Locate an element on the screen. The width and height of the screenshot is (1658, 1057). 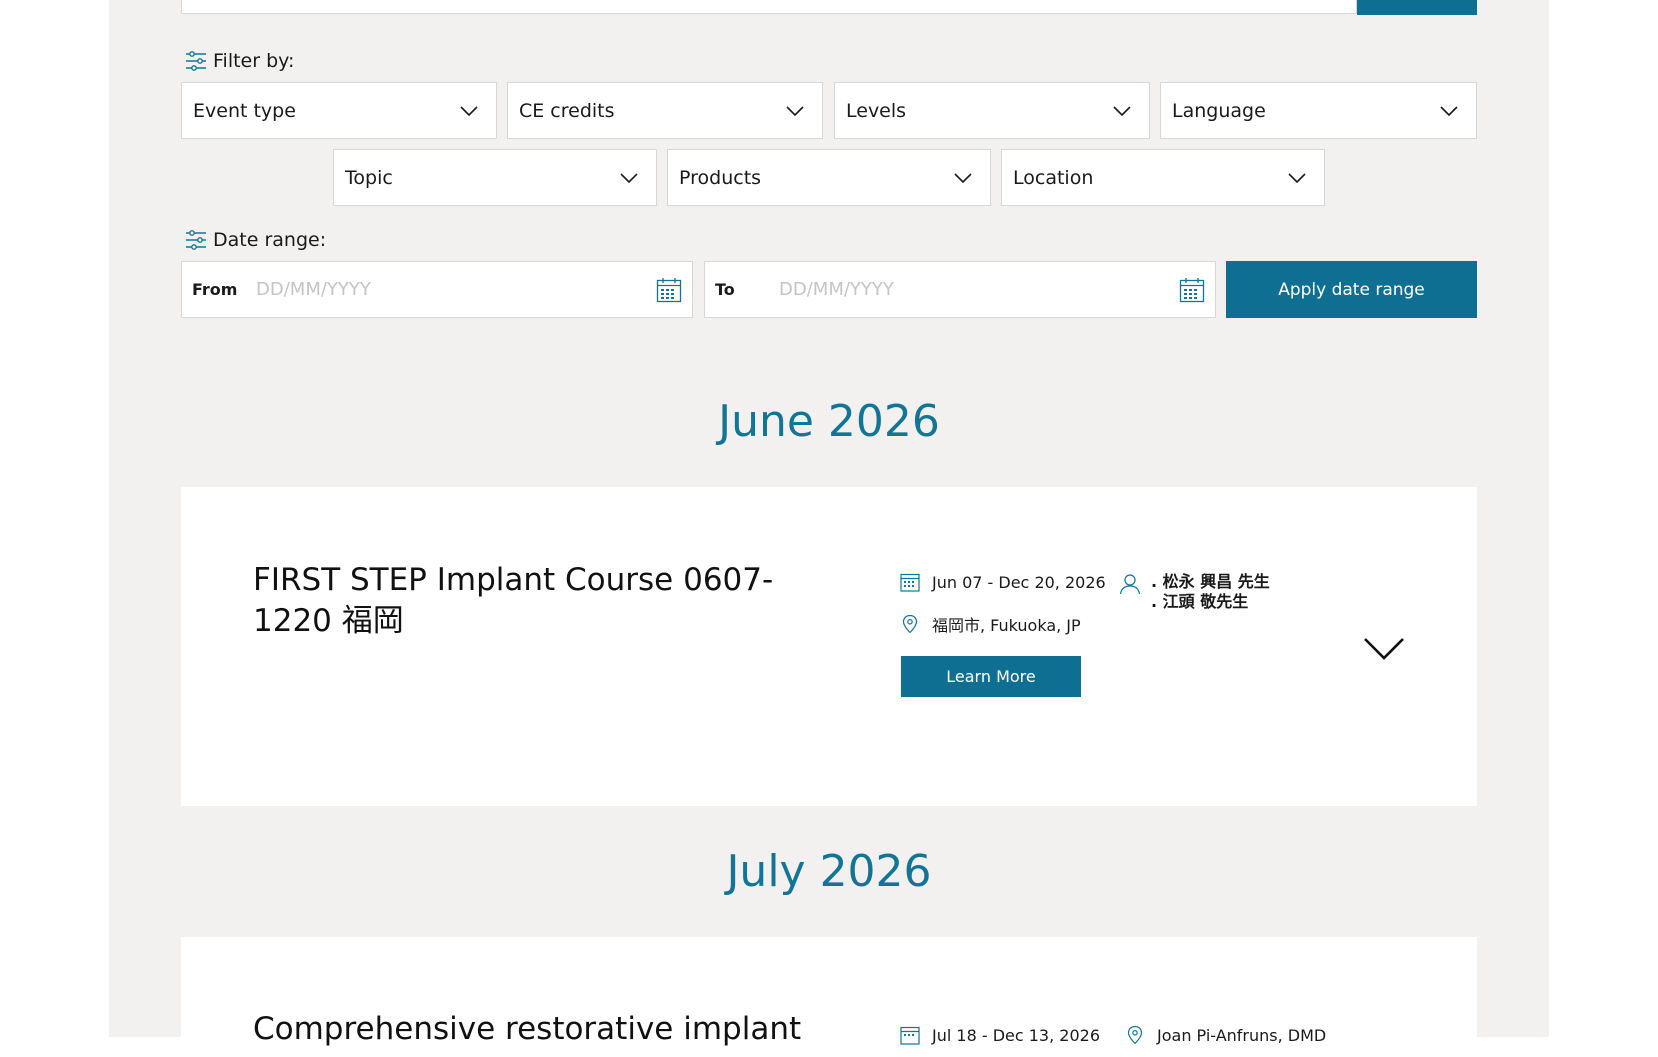
select-label: Event type is located at coordinates (244, 110).